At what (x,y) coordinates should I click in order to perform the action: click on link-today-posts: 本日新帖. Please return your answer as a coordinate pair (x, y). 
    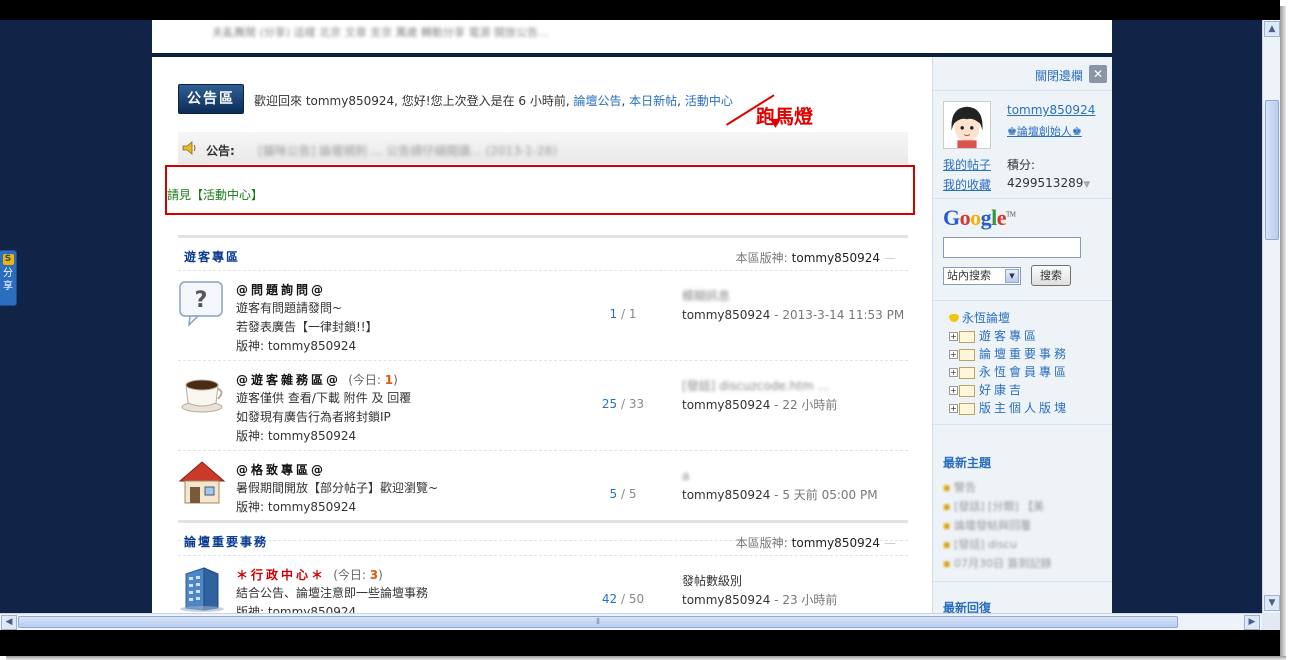
    Looking at the image, I should click on (653, 101).